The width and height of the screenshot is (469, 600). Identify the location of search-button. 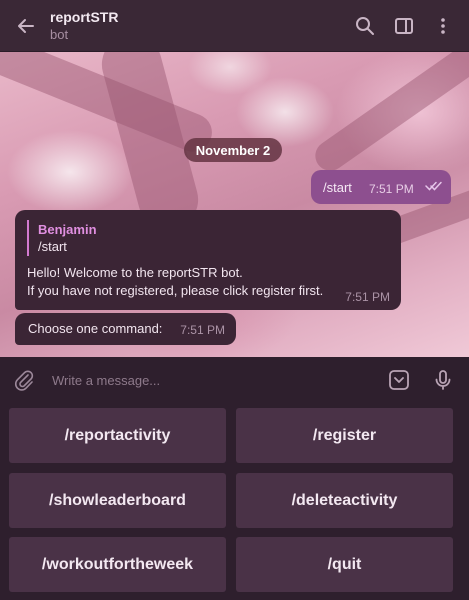
(365, 26).